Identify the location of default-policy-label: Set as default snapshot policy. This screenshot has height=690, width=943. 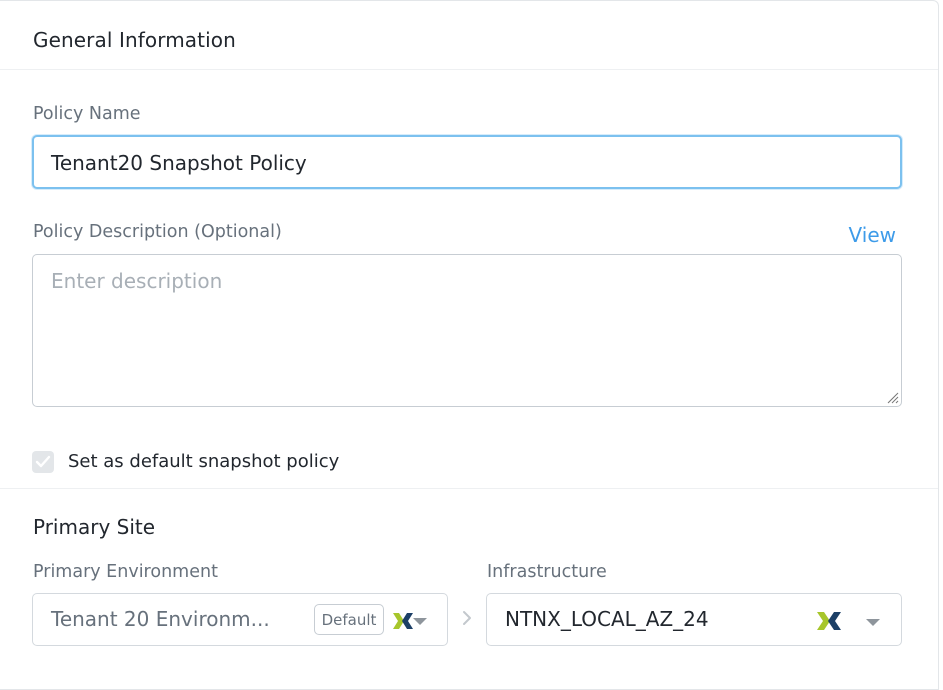
(204, 461).